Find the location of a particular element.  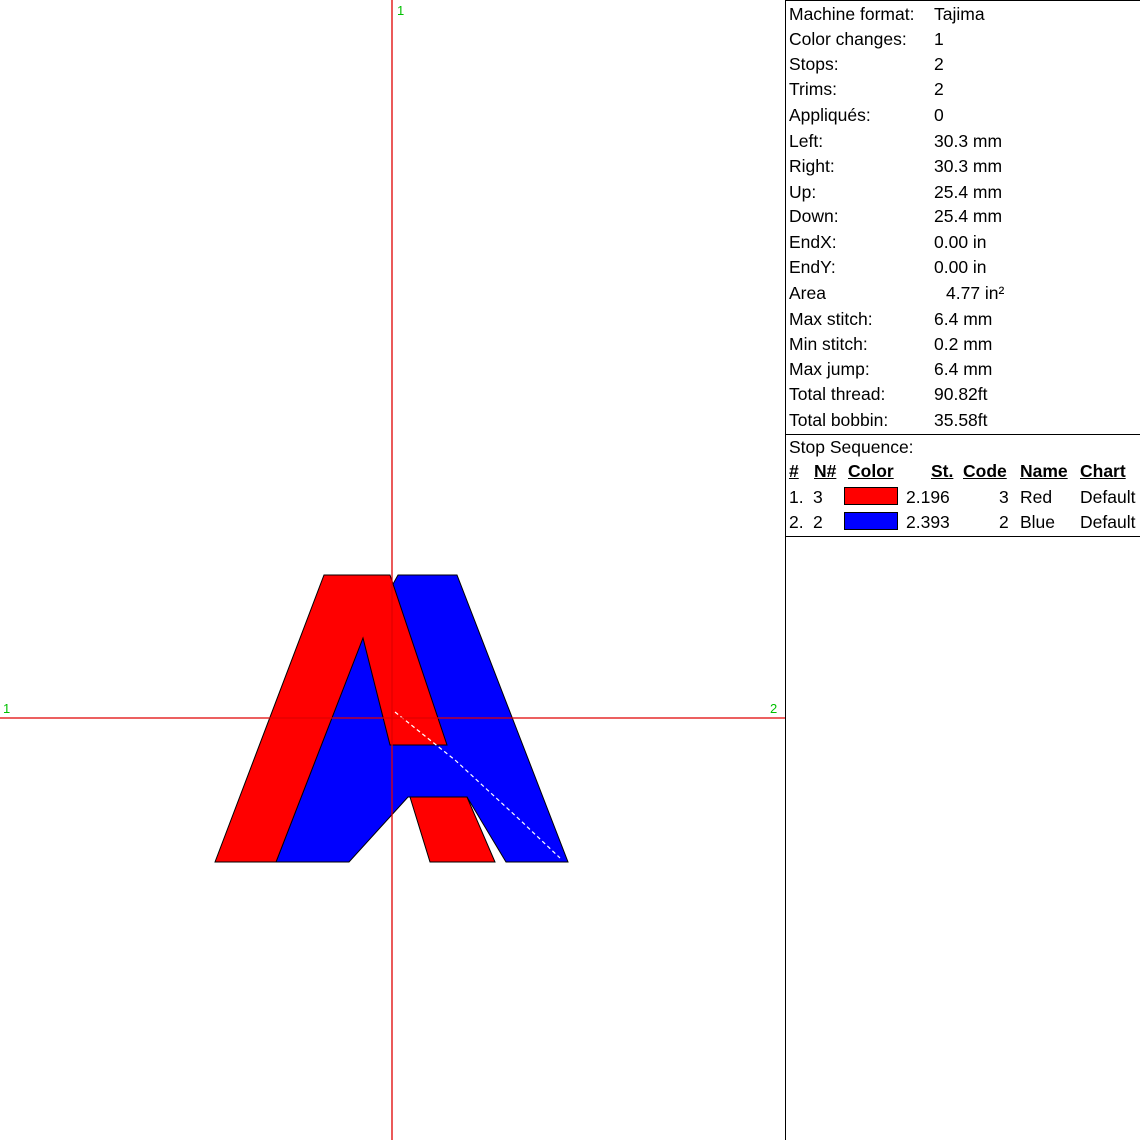

axis-marker-top: 1 is located at coordinates (400, 10).